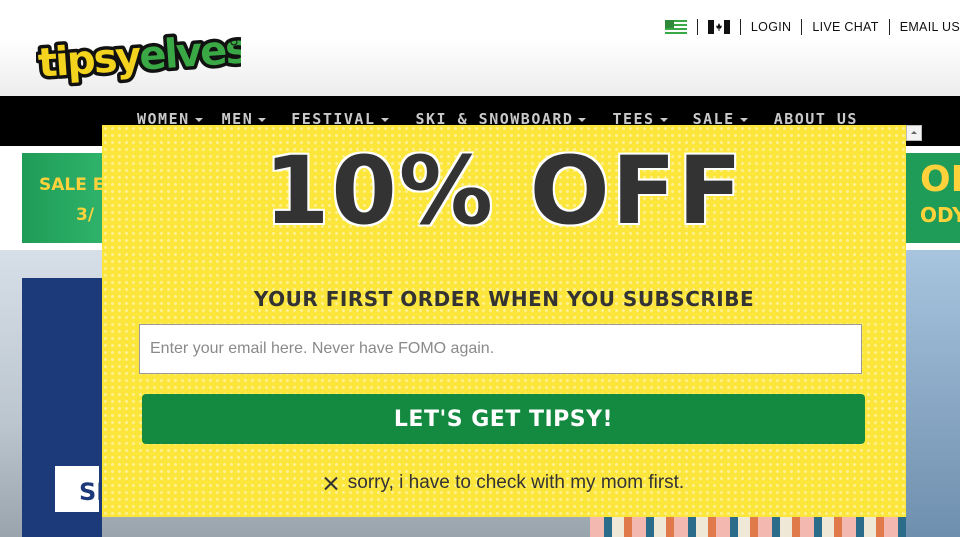 The height and width of the screenshot is (537, 960). I want to click on product-image, so click(748, 527).